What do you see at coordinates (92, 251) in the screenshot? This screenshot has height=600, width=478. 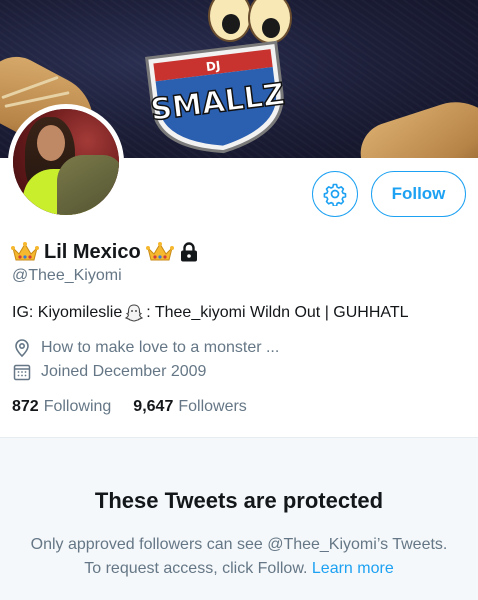 I see `display-name: Lil Mexico` at bounding box center [92, 251].